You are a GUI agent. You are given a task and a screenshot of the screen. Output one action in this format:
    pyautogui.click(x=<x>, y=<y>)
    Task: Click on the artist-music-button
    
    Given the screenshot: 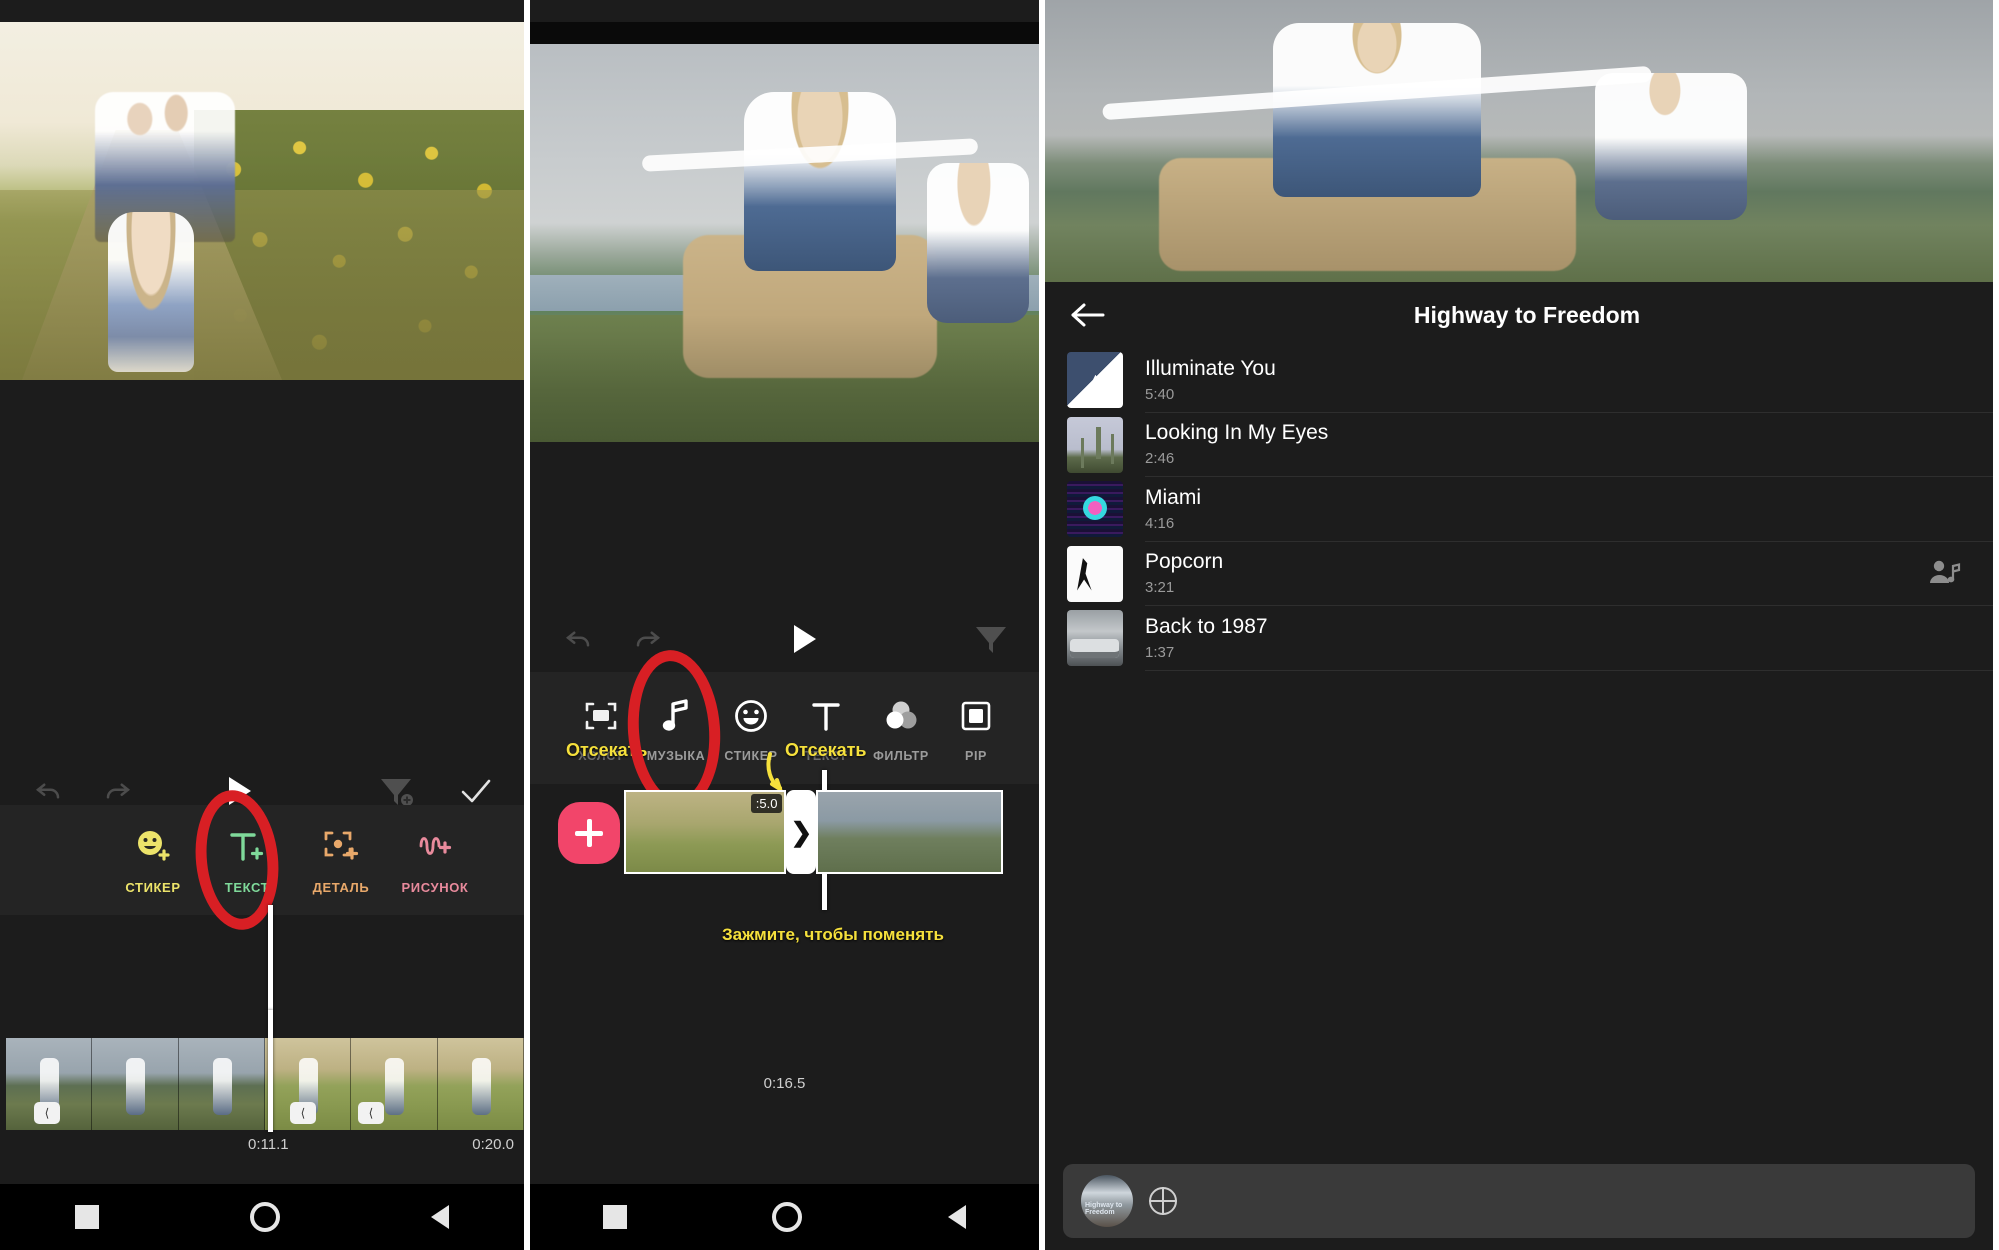 What is the action you would take?
    pyautogui.click(x=1944, y=573)
    